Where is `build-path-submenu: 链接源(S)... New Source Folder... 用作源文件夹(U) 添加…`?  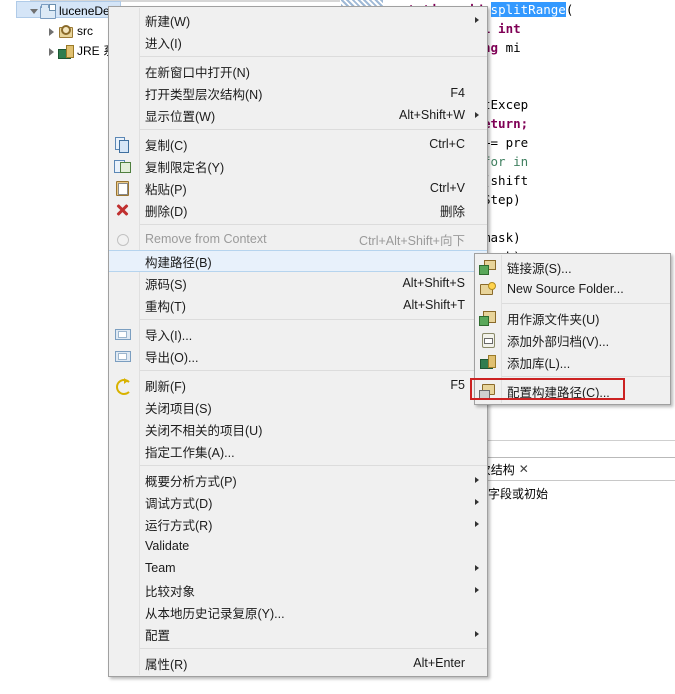 build-path-submenu: 链接源(S)... New Source Folder... 用作源文件夹(U) 添加… is located at coordinates (572, 329).